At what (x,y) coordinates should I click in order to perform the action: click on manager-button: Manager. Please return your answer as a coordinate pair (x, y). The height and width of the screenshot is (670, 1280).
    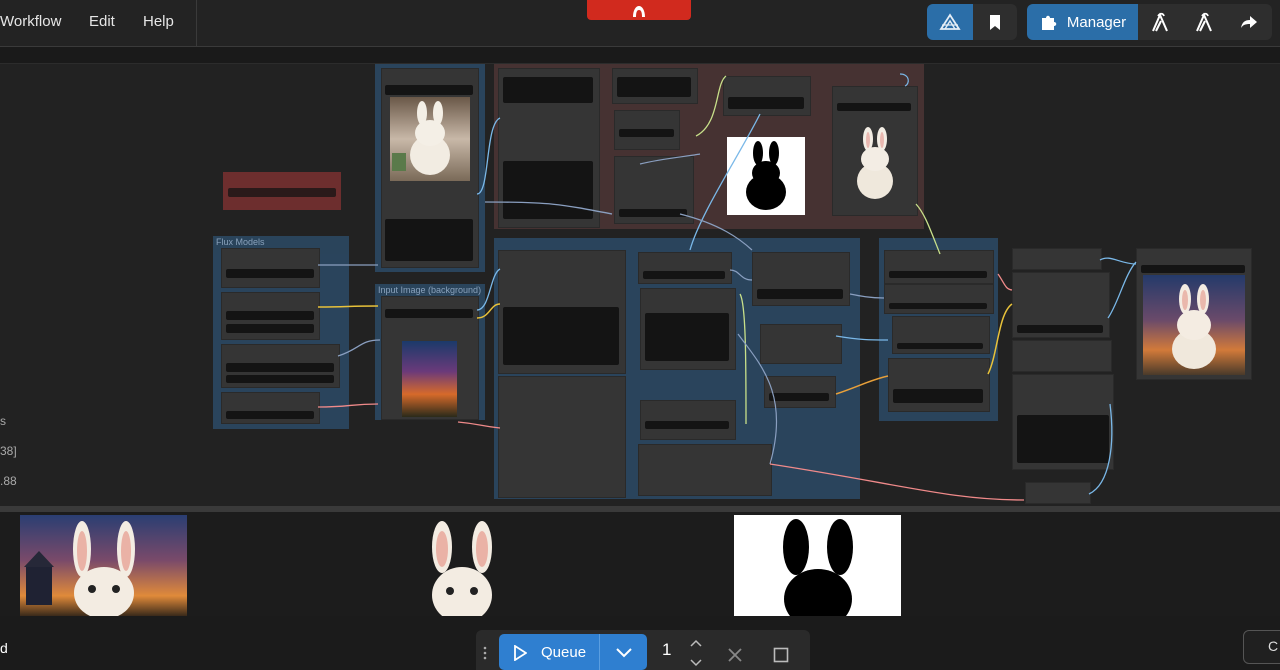
    Looking at the image, I should click on (1082, 22).